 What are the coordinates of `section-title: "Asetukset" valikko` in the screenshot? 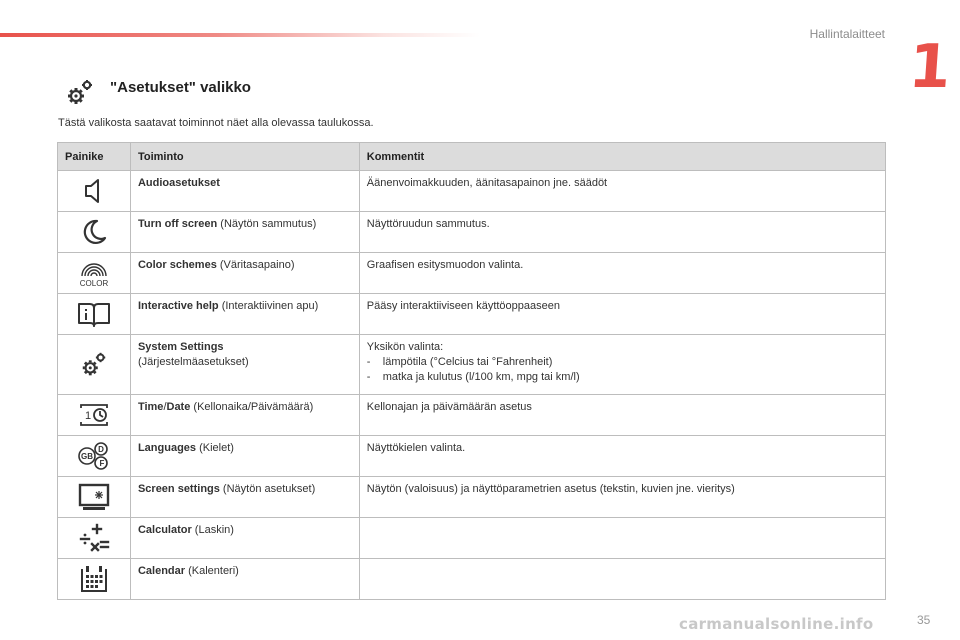 It's located at (180, 87).